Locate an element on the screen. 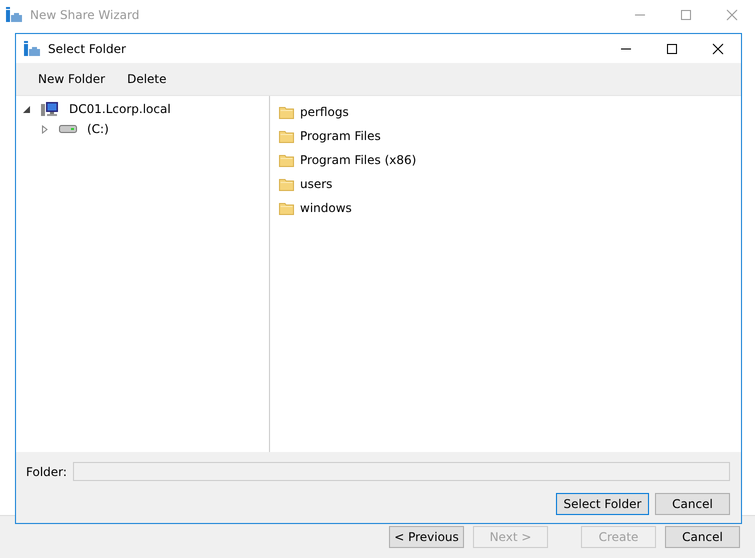  folder-label: Folder: is located at coordinates (46, 472).